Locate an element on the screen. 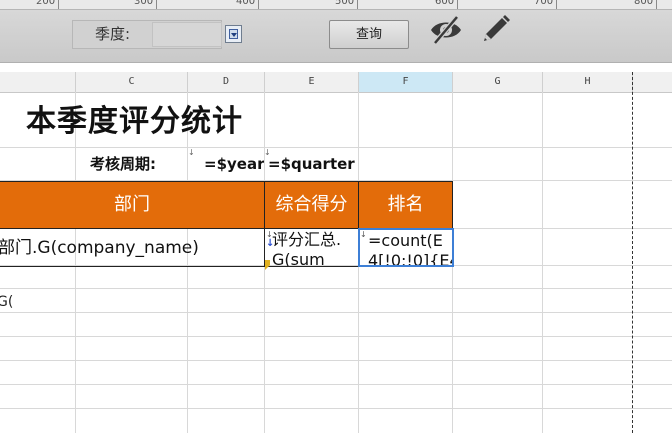  expand-down-icon: ↓ is located at coordinates (270, 243).